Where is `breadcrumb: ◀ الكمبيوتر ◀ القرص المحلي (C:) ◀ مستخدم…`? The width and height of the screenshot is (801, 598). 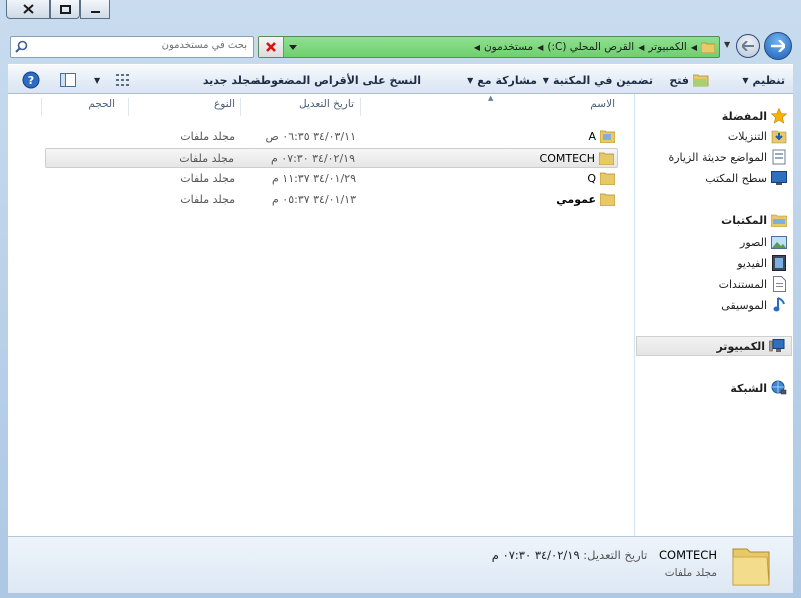
breadcrumb: ◀ الكمبيوتر ◀ القرص المحلي (C:) ◀ مستخدم… is located at coordinates (594, 47).